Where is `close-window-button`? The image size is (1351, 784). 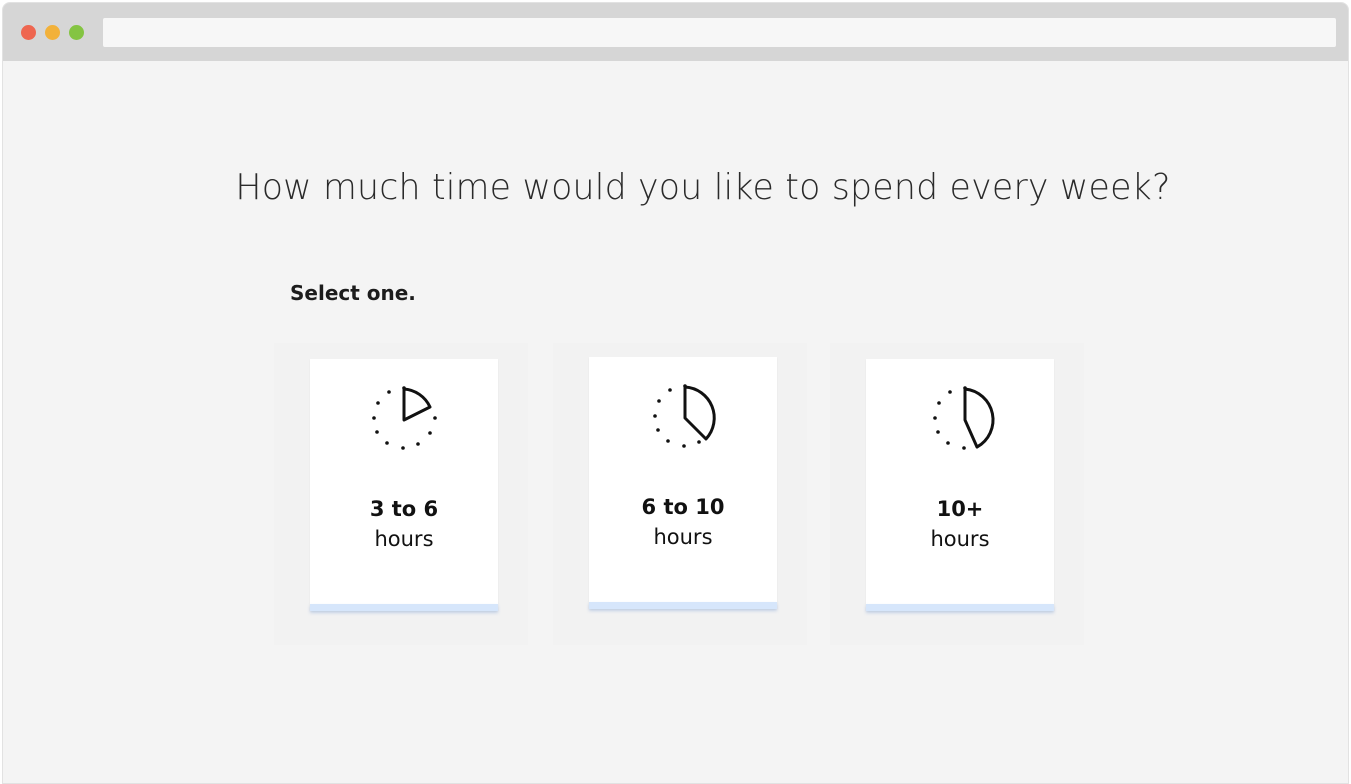
close-window-button is located at coordinates (28, 32).